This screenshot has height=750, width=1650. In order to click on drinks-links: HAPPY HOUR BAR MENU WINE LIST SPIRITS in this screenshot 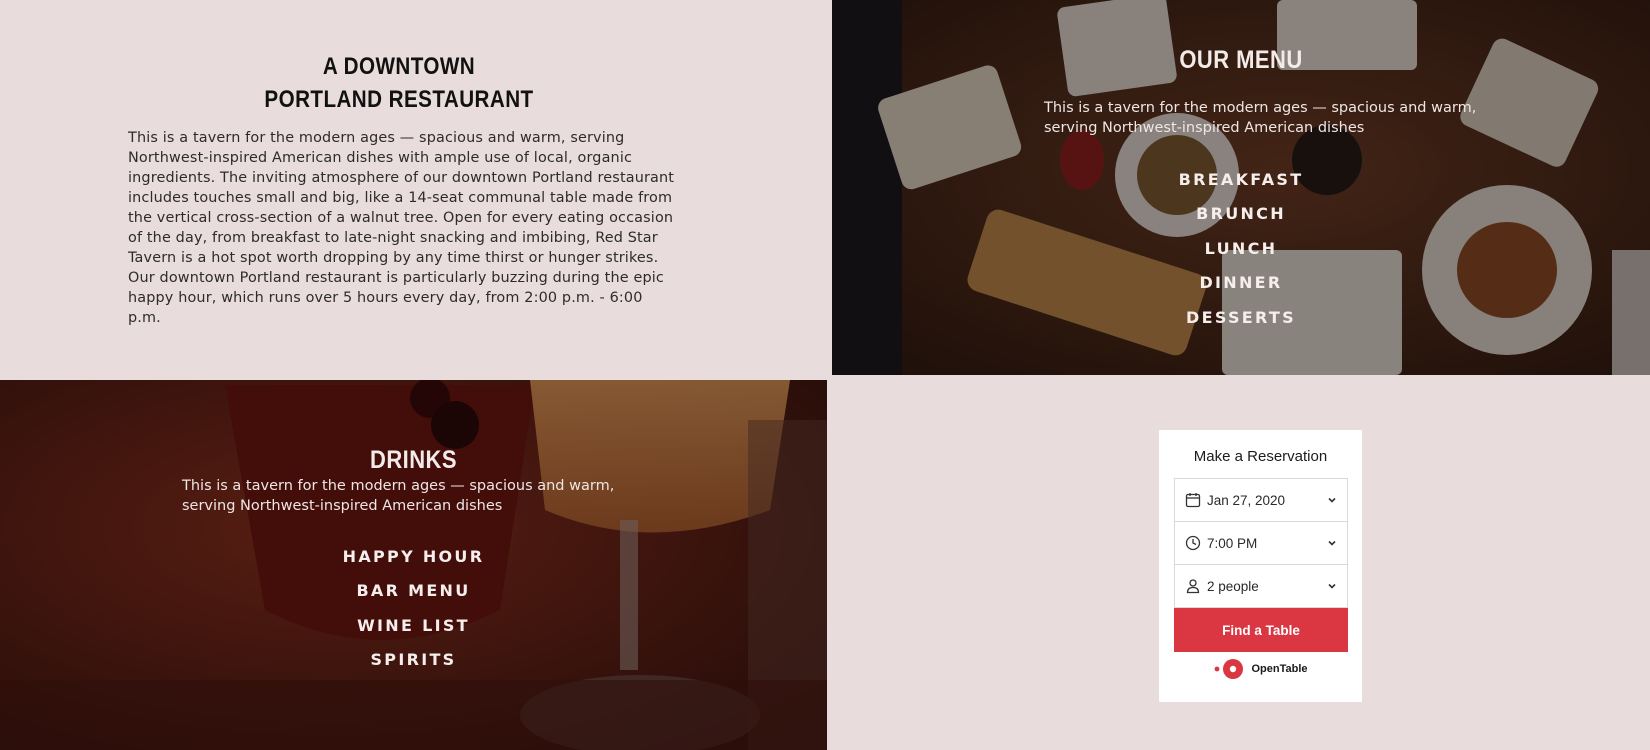, I will do `click(413, 609)`.